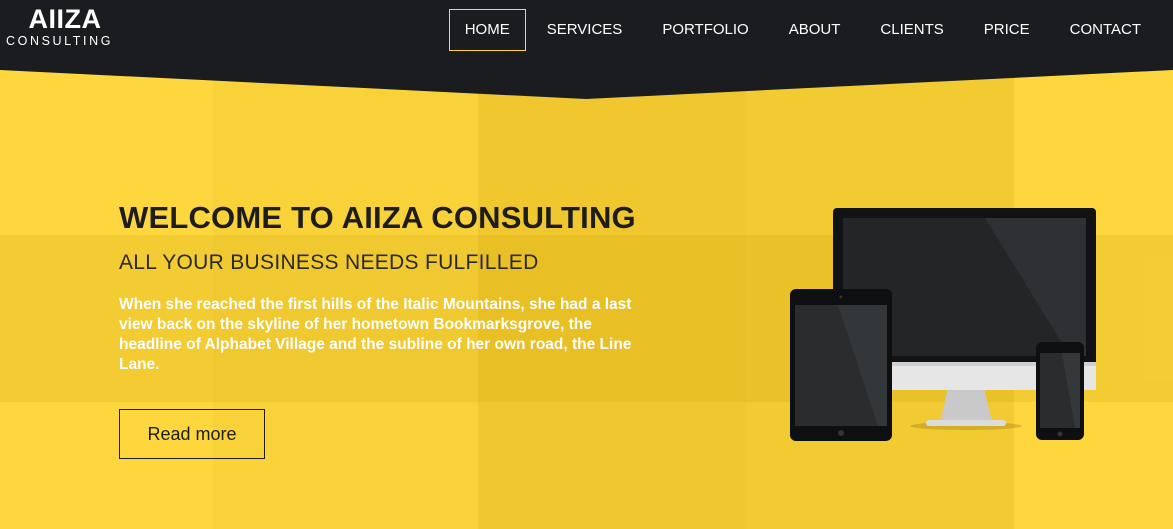  I want to click on logo-tagline: CONSULTING, so click(60, 41).